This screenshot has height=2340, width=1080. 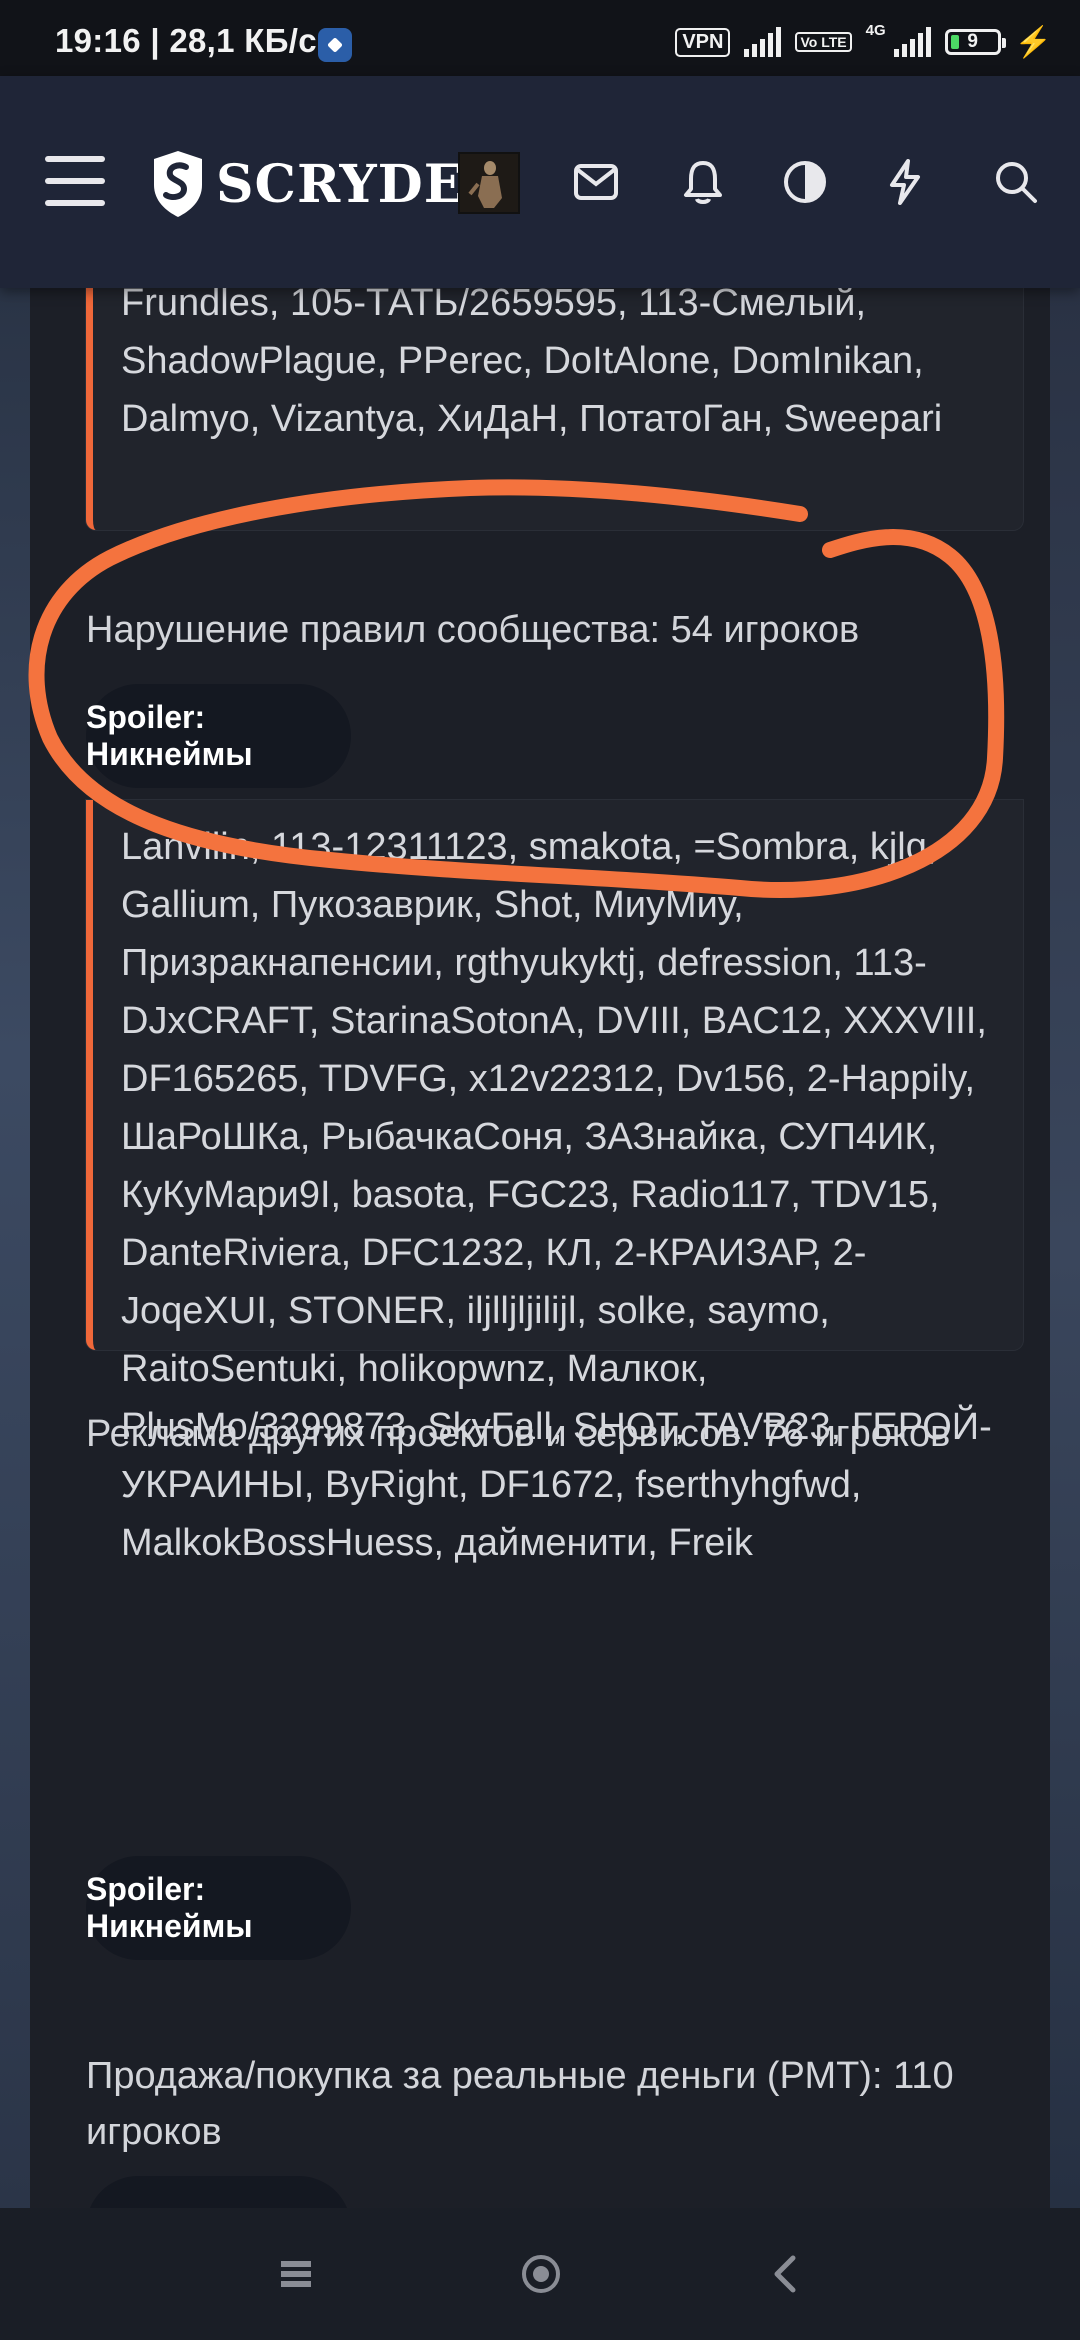 What do you see at coordinates (1033, 42) in the screenshot?
I see `charging-icon: ⚡` at bounding box center [1033, 42].